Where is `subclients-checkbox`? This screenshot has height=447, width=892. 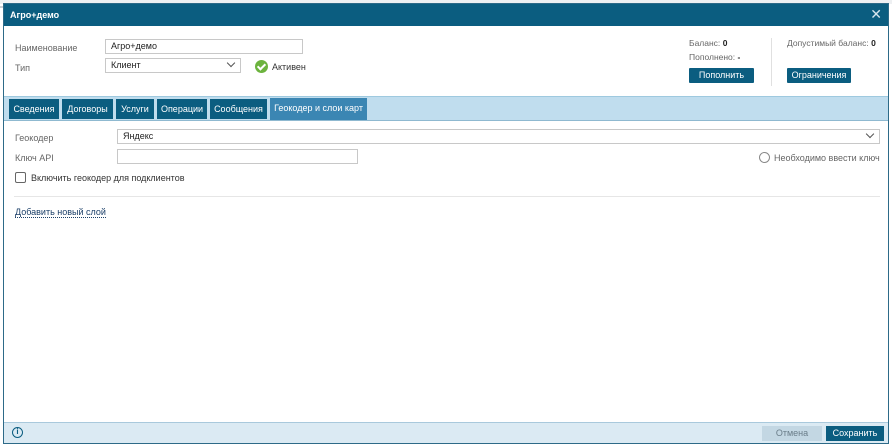 subclients-checkbox is located at coordinates (20, 177).